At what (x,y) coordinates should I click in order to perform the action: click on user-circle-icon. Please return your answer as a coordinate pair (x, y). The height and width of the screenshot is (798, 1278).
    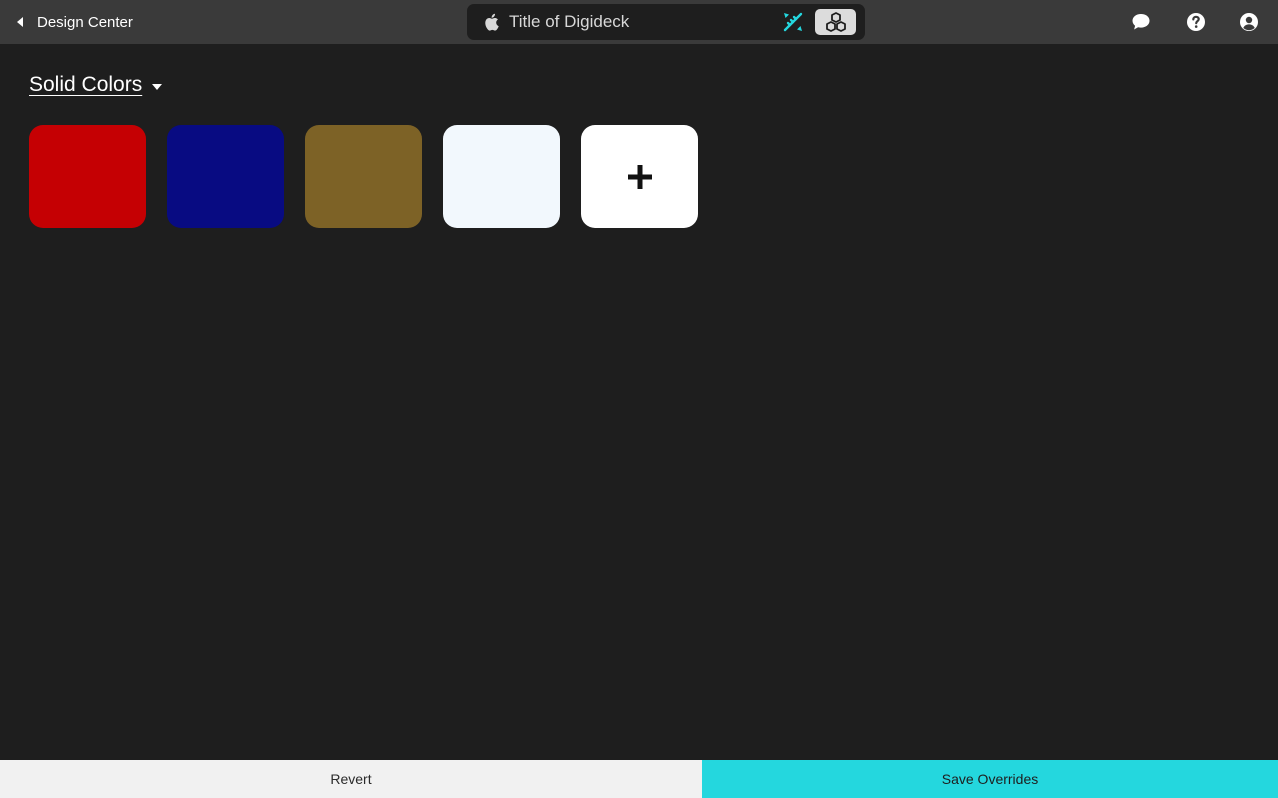
    Looking at the image, I should click on (1249, 22).